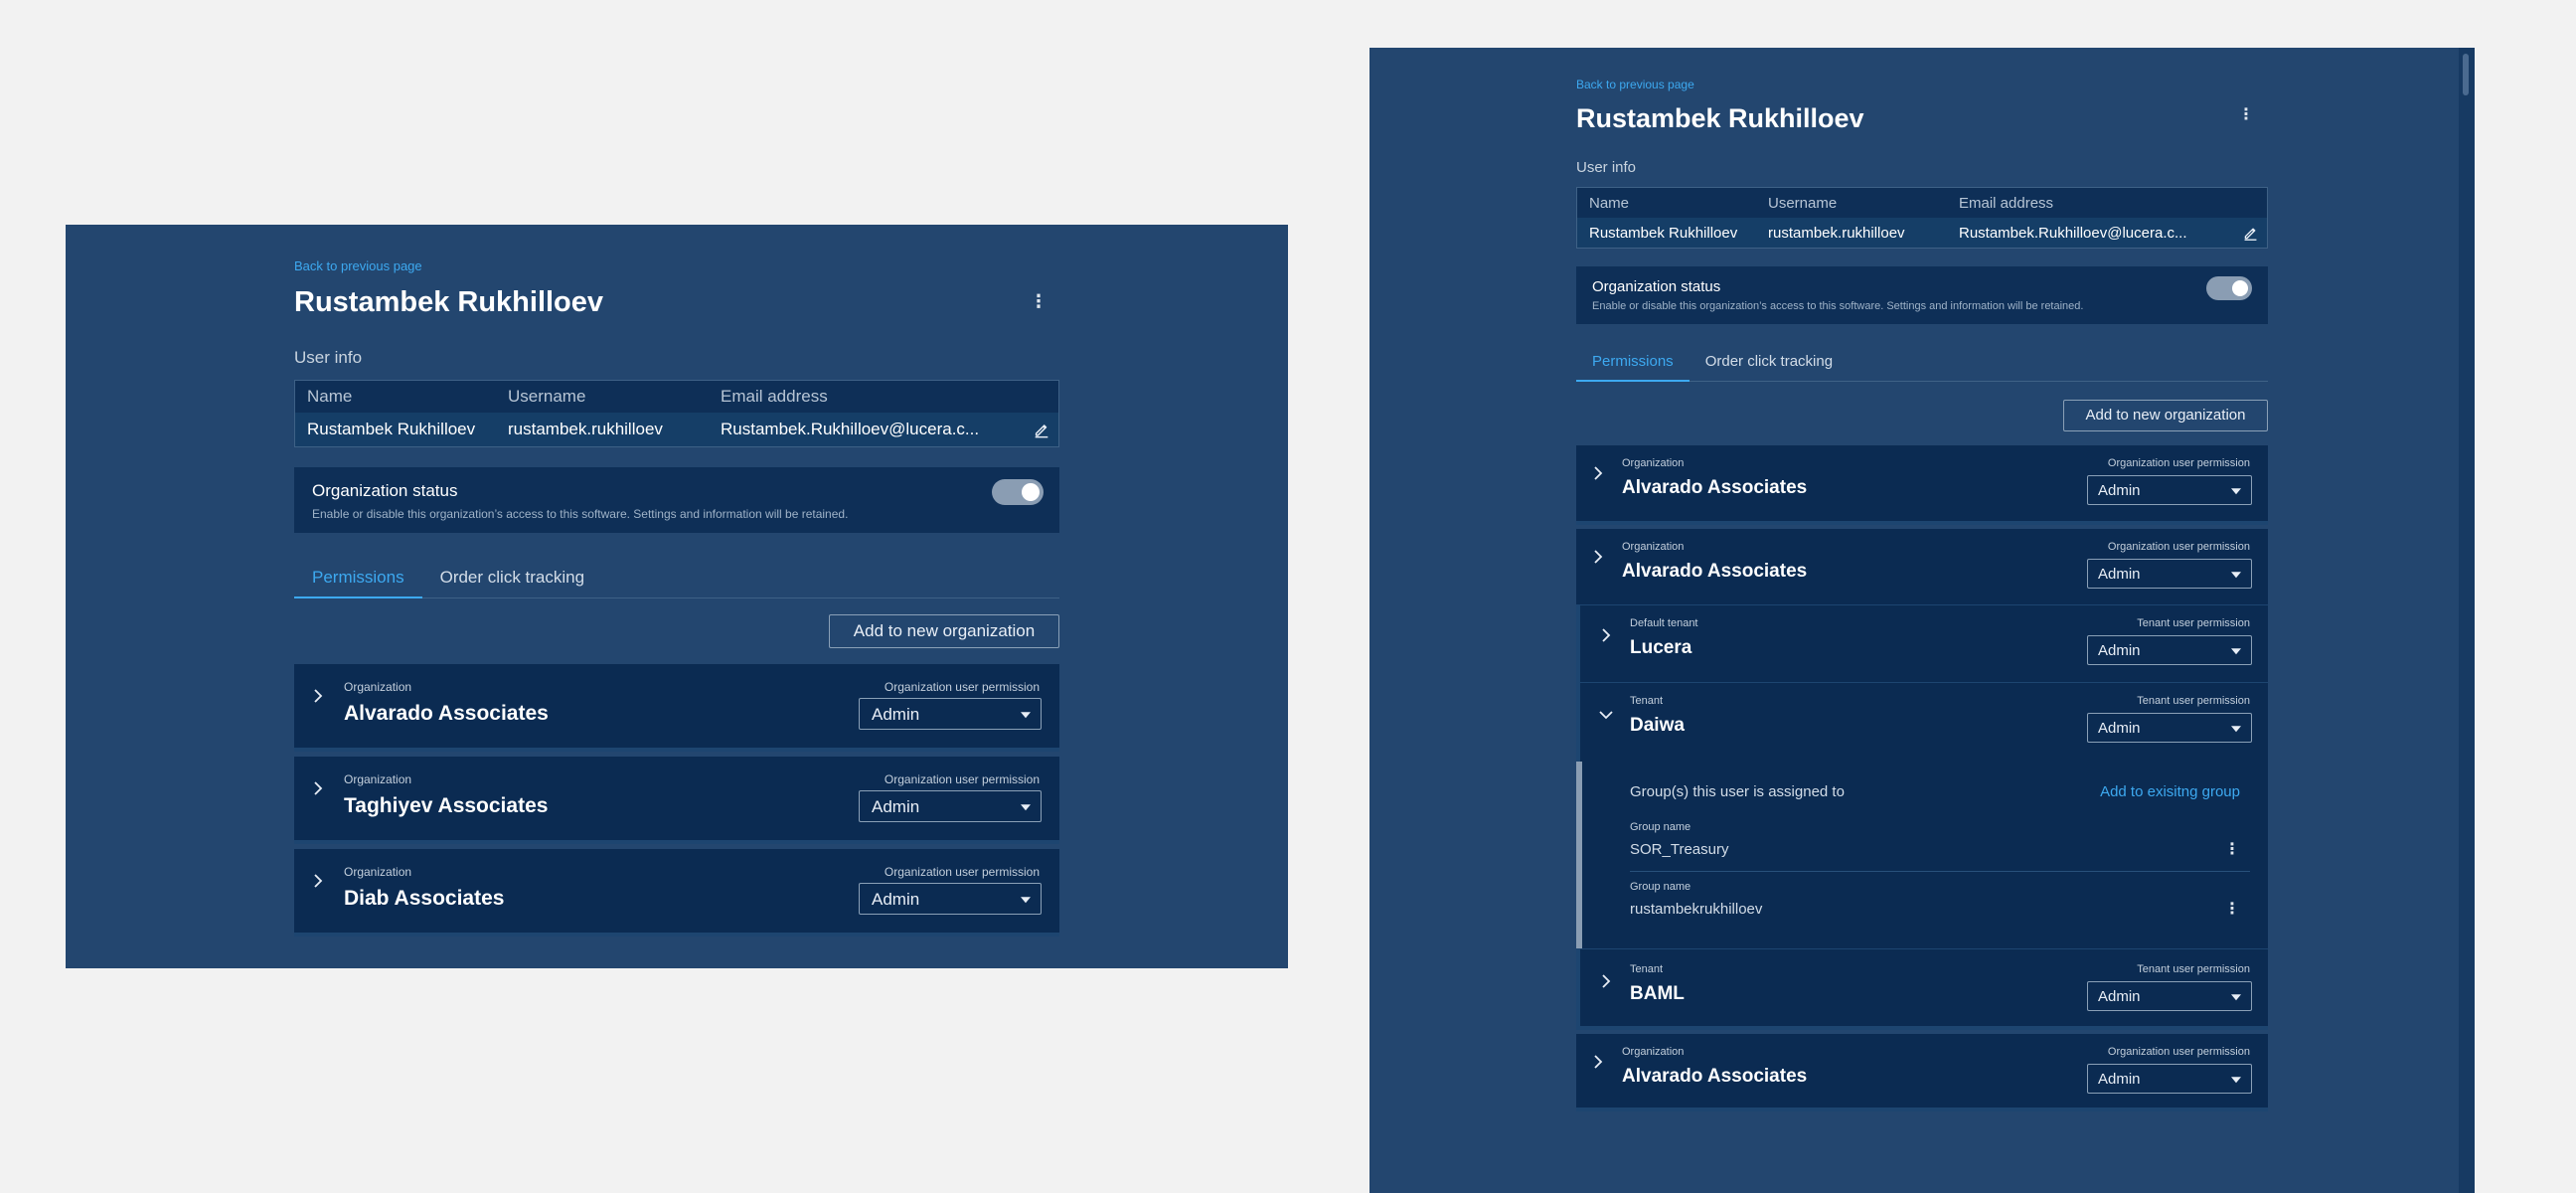  What do you see at coordinates (1657, 993) in the screenshot?
I see `tenant-name: BAML` at bounding box center [1657, 993].